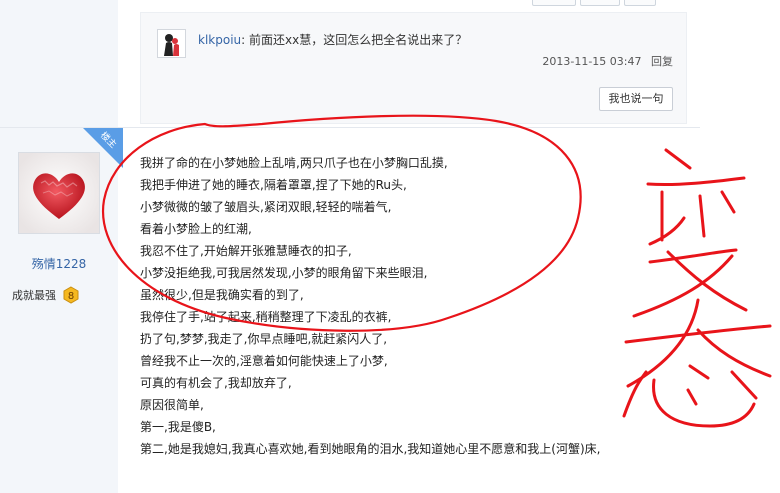 Image resolution: width=780 pixels, height=493 pixels. Describe the element at coordinates (284, 273) in the screenshot. I see `post-line: 小梦没拒绝我,可我居然发现,小梦的眼角留下来些眼泪,` at that location.